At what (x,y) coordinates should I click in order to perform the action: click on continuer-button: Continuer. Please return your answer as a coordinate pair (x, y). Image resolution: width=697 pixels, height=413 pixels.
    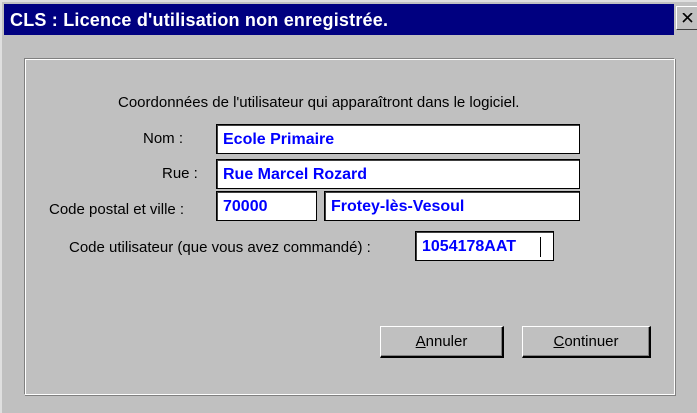
    Looking at the image, I should click on (586, 342).